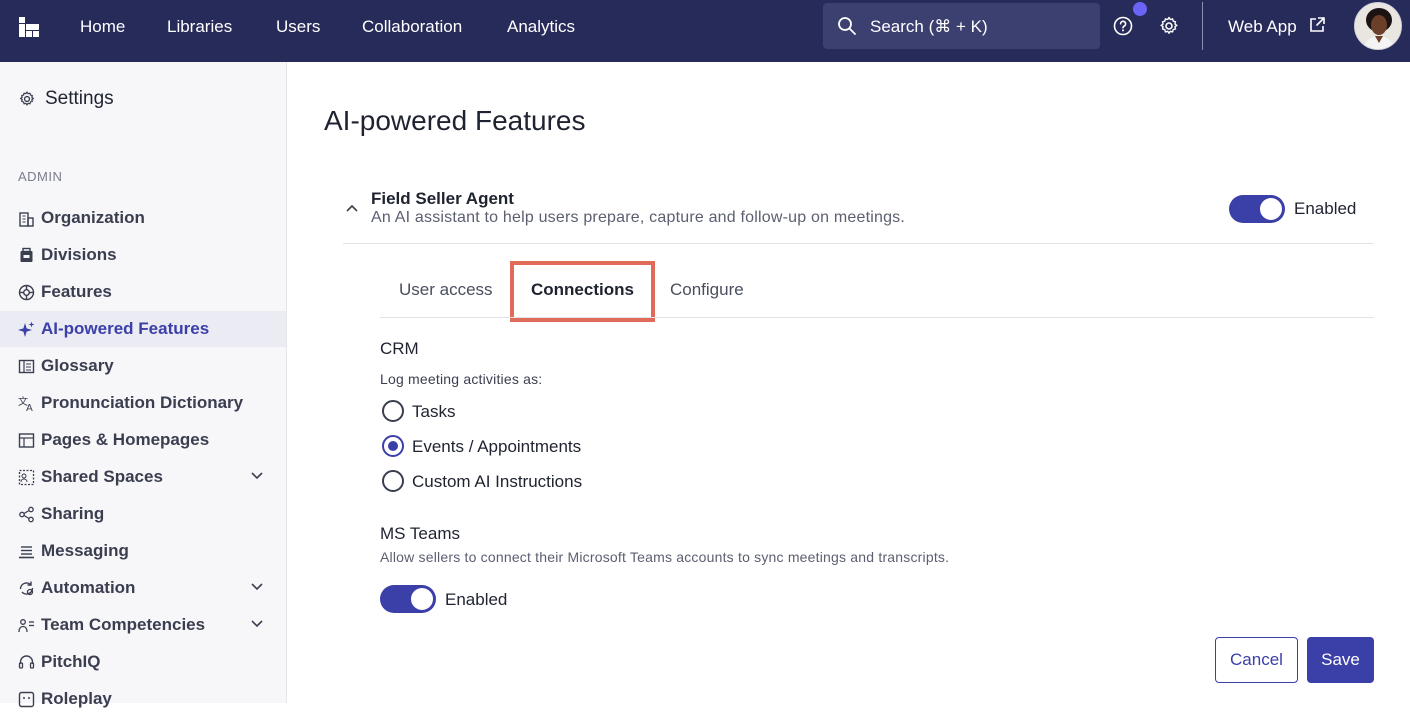 This screenshot has height=717, width=1410. What do you see at coordinates (26, 219) in the screenshot?
I see `building-icon` at bounding box center [26, 219].